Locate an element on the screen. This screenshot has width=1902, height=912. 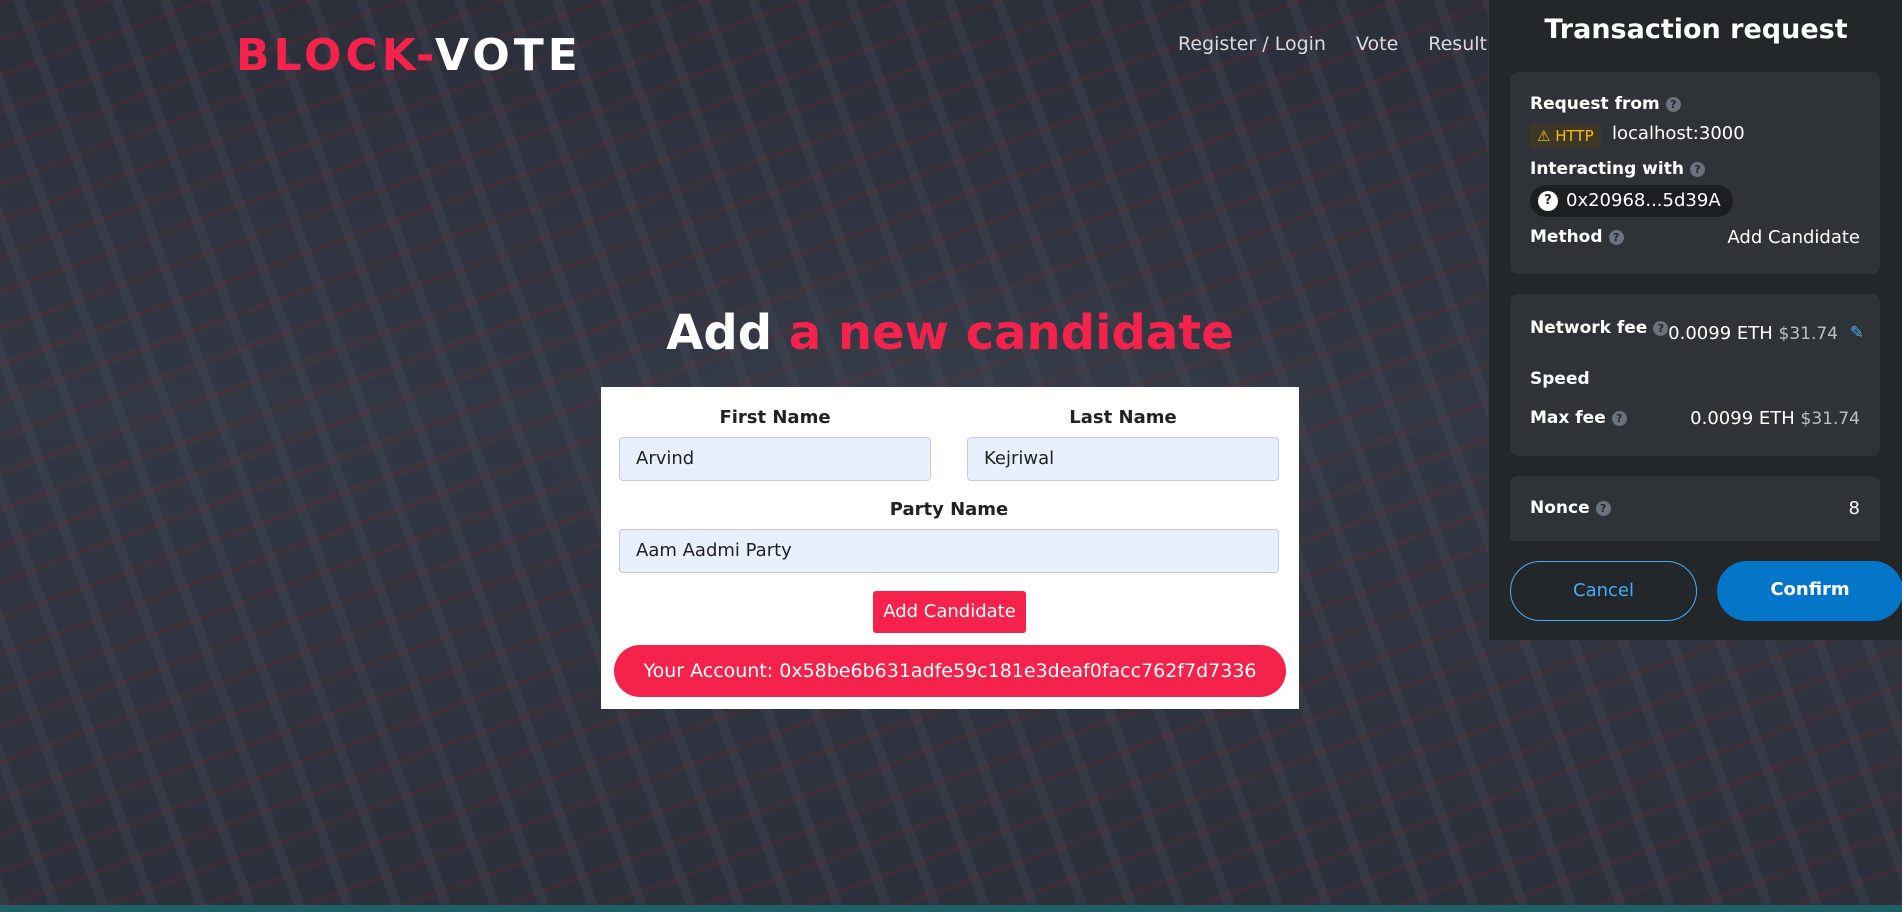
nav-results: Results is located at coordinates (1462, 44).